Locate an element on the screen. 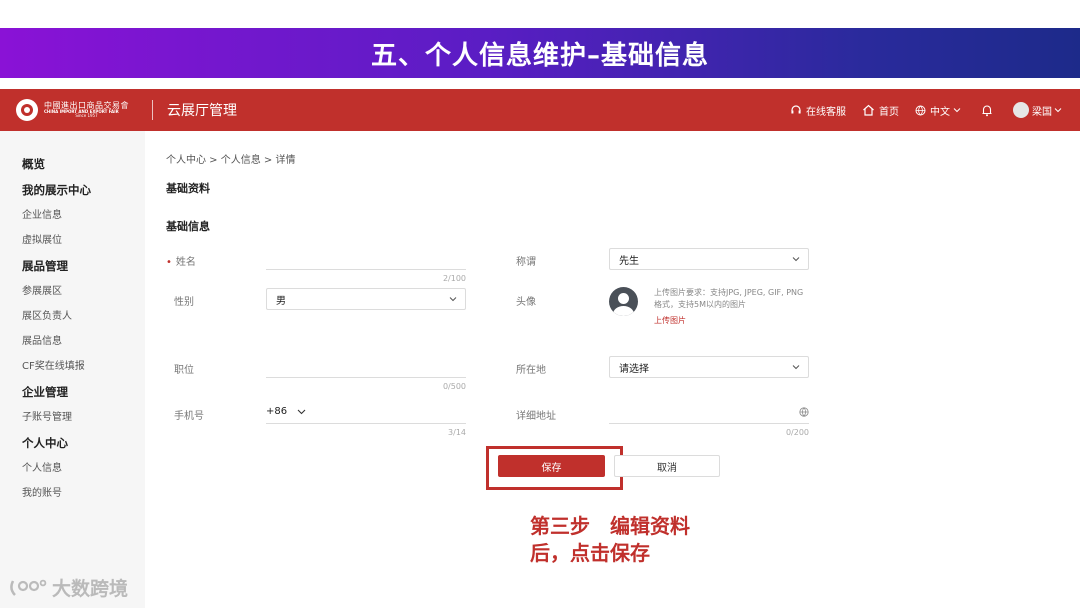 The image size is (1080, 608). home-label: 首页 is located at coordinates (889, 112).